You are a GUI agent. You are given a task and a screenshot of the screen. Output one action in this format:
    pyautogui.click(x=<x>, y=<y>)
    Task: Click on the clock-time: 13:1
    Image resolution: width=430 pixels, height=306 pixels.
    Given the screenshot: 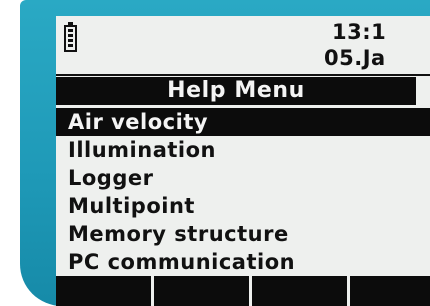 What is the action you would take?
    pyautogui.click(x=359, y=32)
    